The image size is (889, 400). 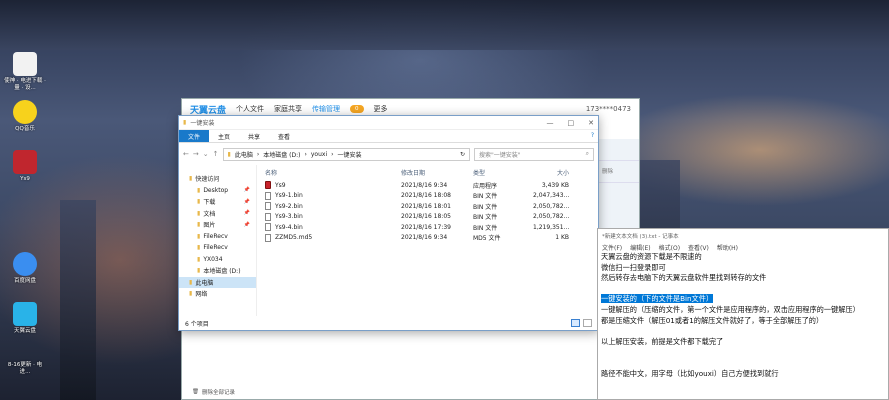 I want to click on nav-item: ▮ 网络, so click(x=217, y=294).